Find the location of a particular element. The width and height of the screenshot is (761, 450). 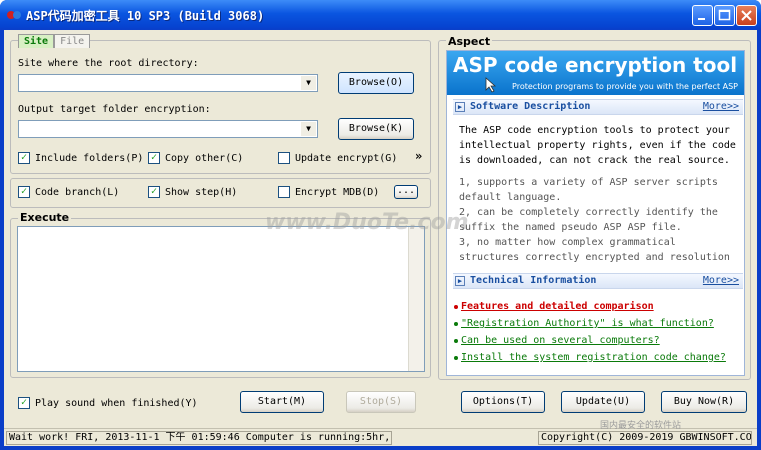

app-icon is located at coordinates (14, 15).